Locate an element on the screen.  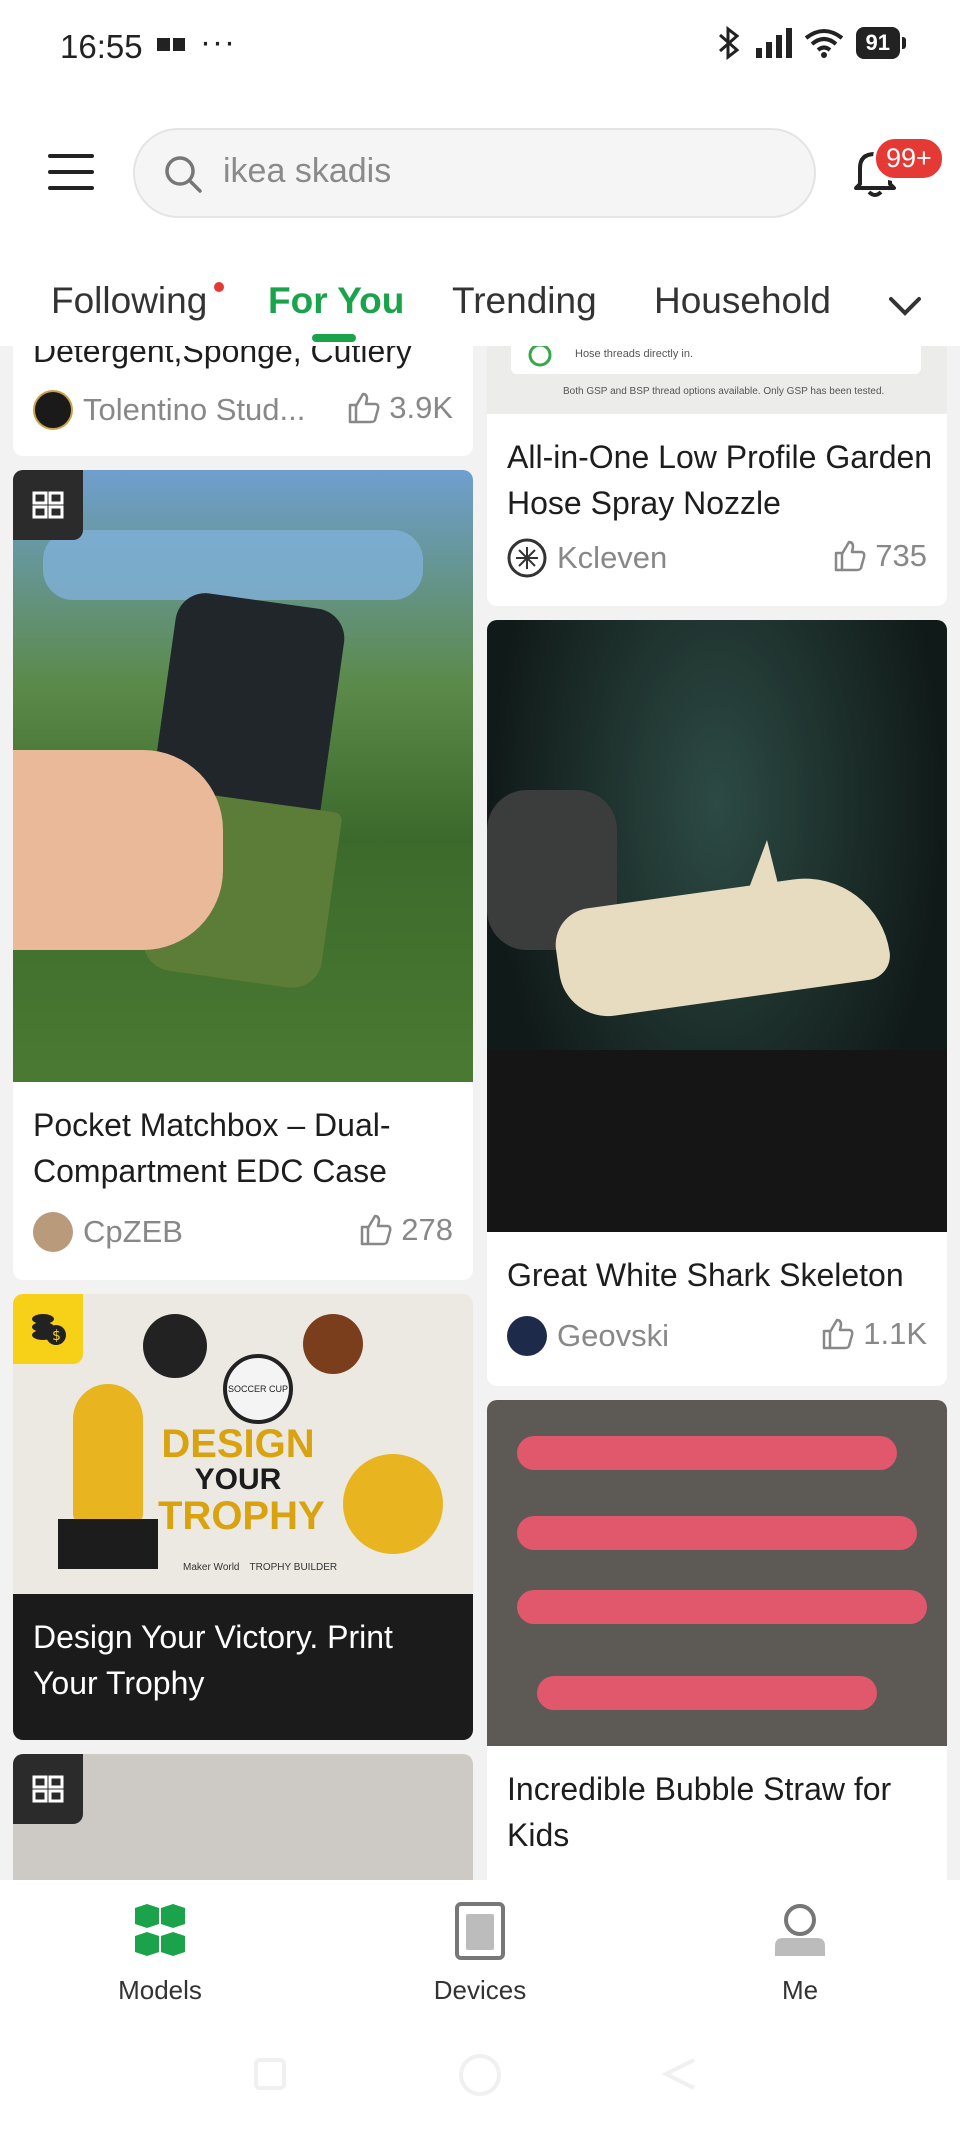
cube-grid-icon is located at coordinates (48, 505).